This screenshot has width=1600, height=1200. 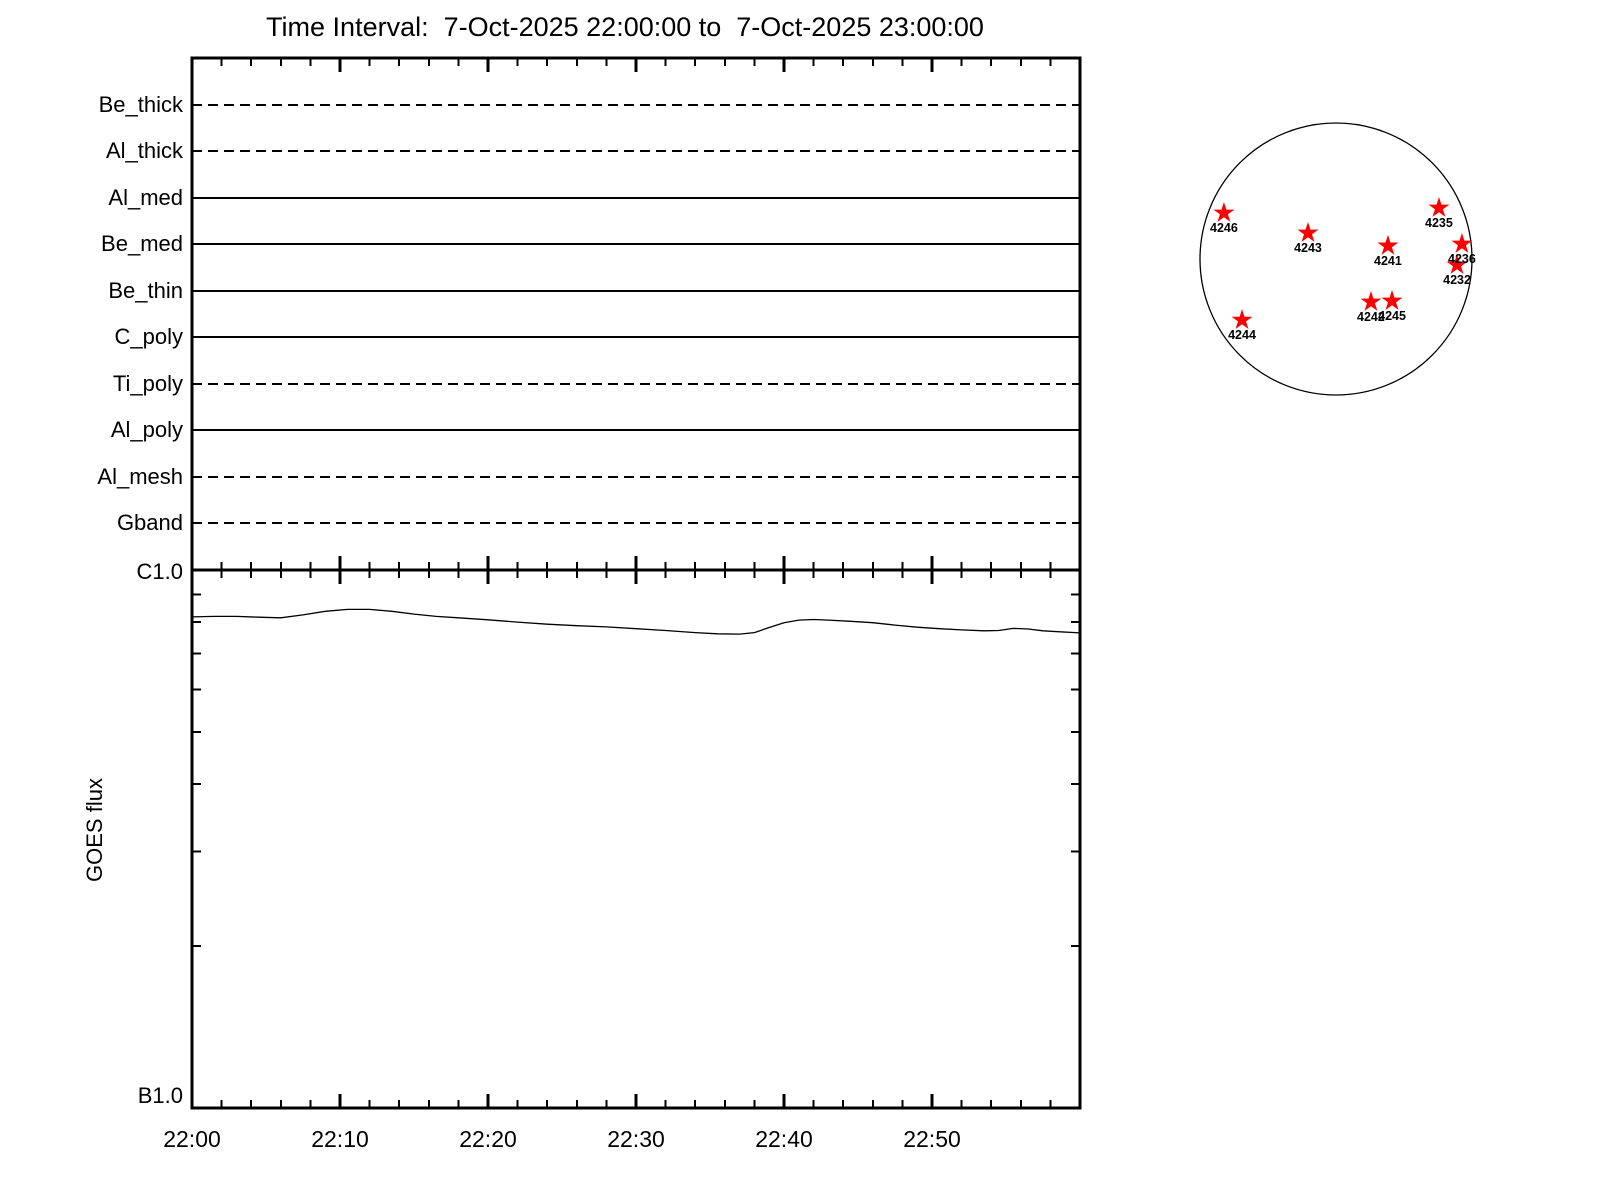 What do you see at coordinates (1224, 228) in the screenshot?
I see `active-region-label-4246: 4246` at bounding box center [1224, 228].